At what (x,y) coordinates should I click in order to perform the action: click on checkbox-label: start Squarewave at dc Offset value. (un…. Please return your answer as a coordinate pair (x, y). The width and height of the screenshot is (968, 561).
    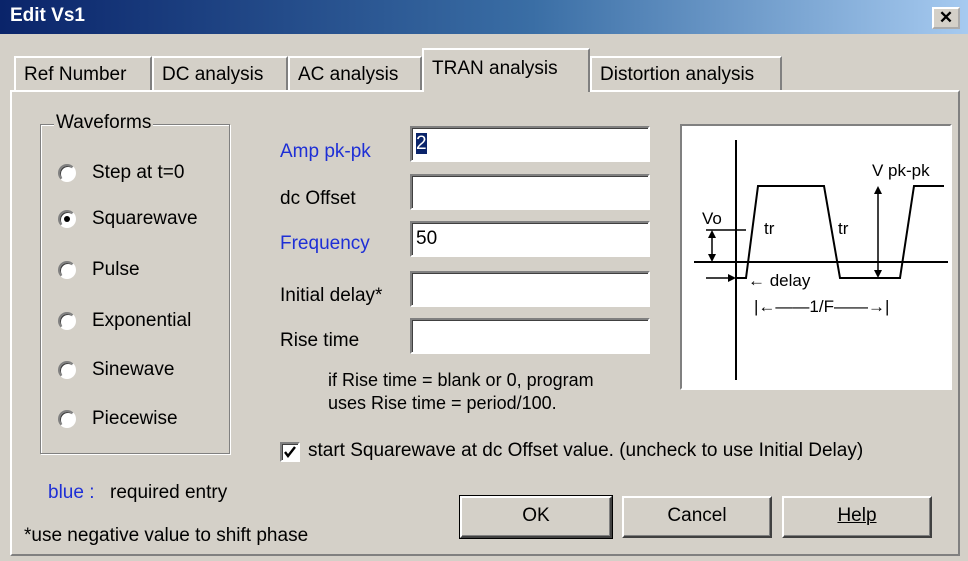
    Looking at the image, I should click on (586, 450).